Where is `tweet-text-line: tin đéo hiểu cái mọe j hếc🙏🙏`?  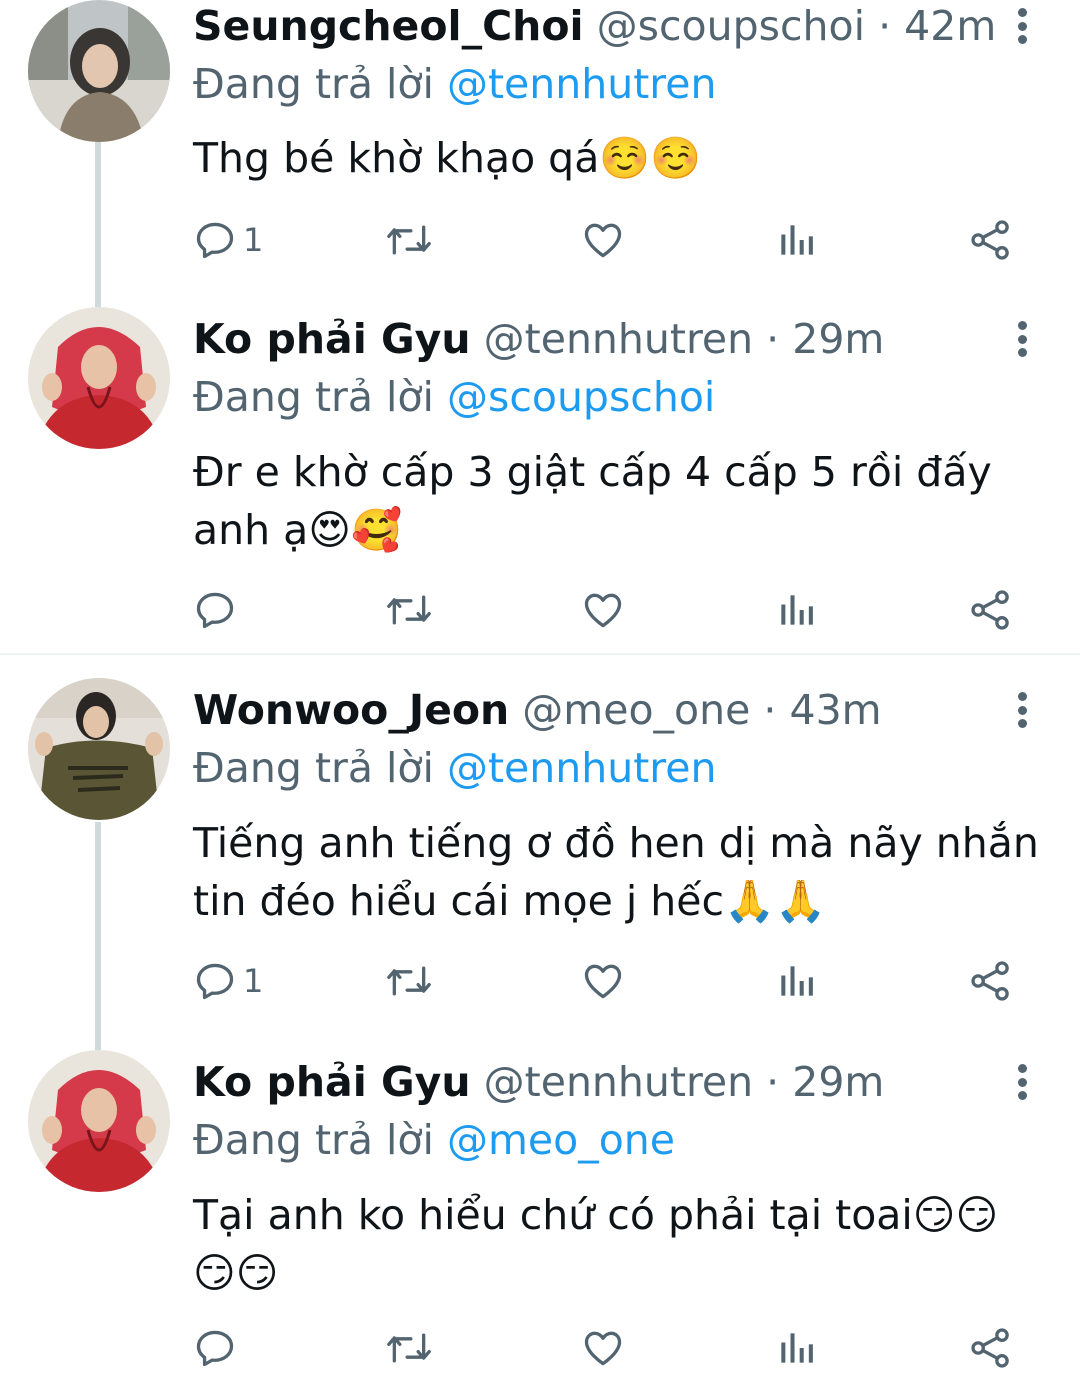 tweet-text-line: tin đéo hiểu cái mọe j hếc🙏🙏 is located at coordinates (510, 901).